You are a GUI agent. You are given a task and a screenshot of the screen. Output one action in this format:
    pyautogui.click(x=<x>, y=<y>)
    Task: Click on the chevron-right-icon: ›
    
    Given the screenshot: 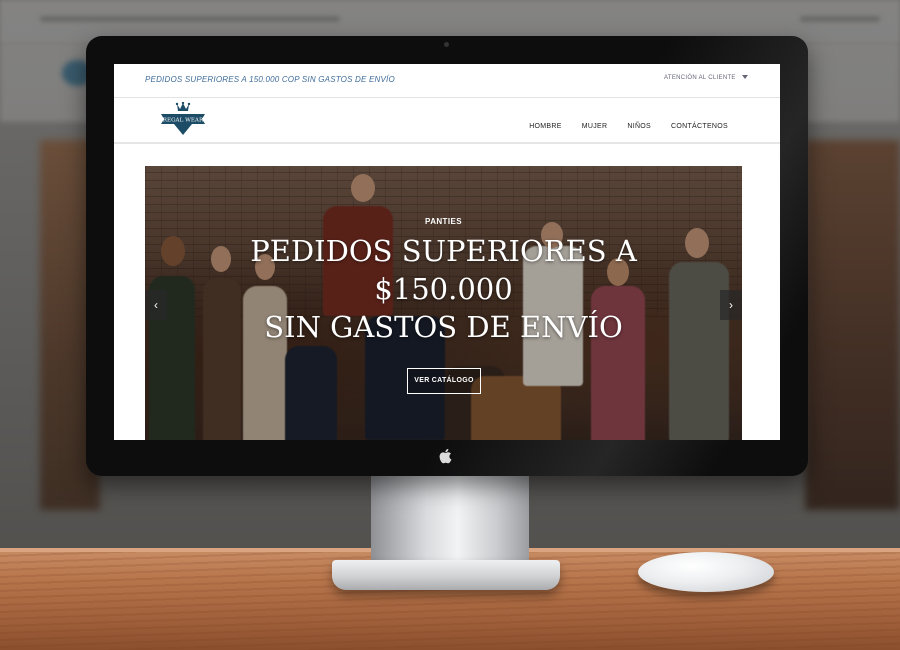 What is the action you would take?
    pyautogui.click(x=731, y=305)
    